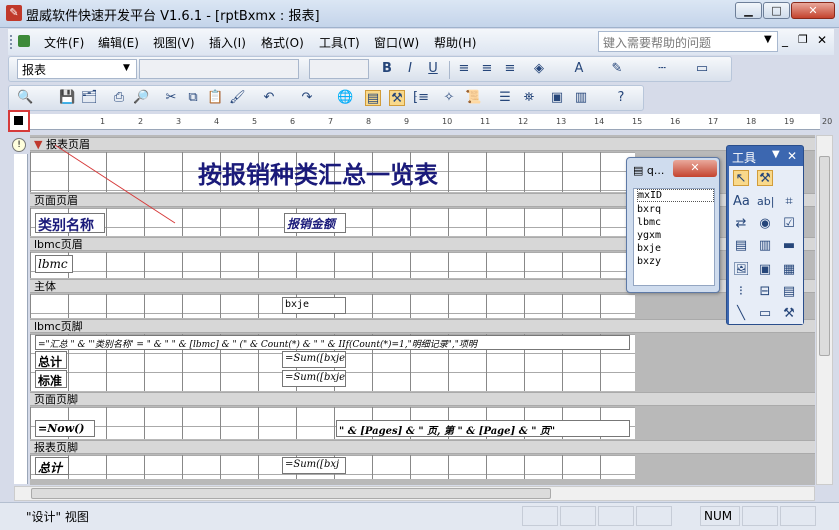 The height and width of the screenshot is (530, 839). I want to click on font-size-combo, so click(339, 69).